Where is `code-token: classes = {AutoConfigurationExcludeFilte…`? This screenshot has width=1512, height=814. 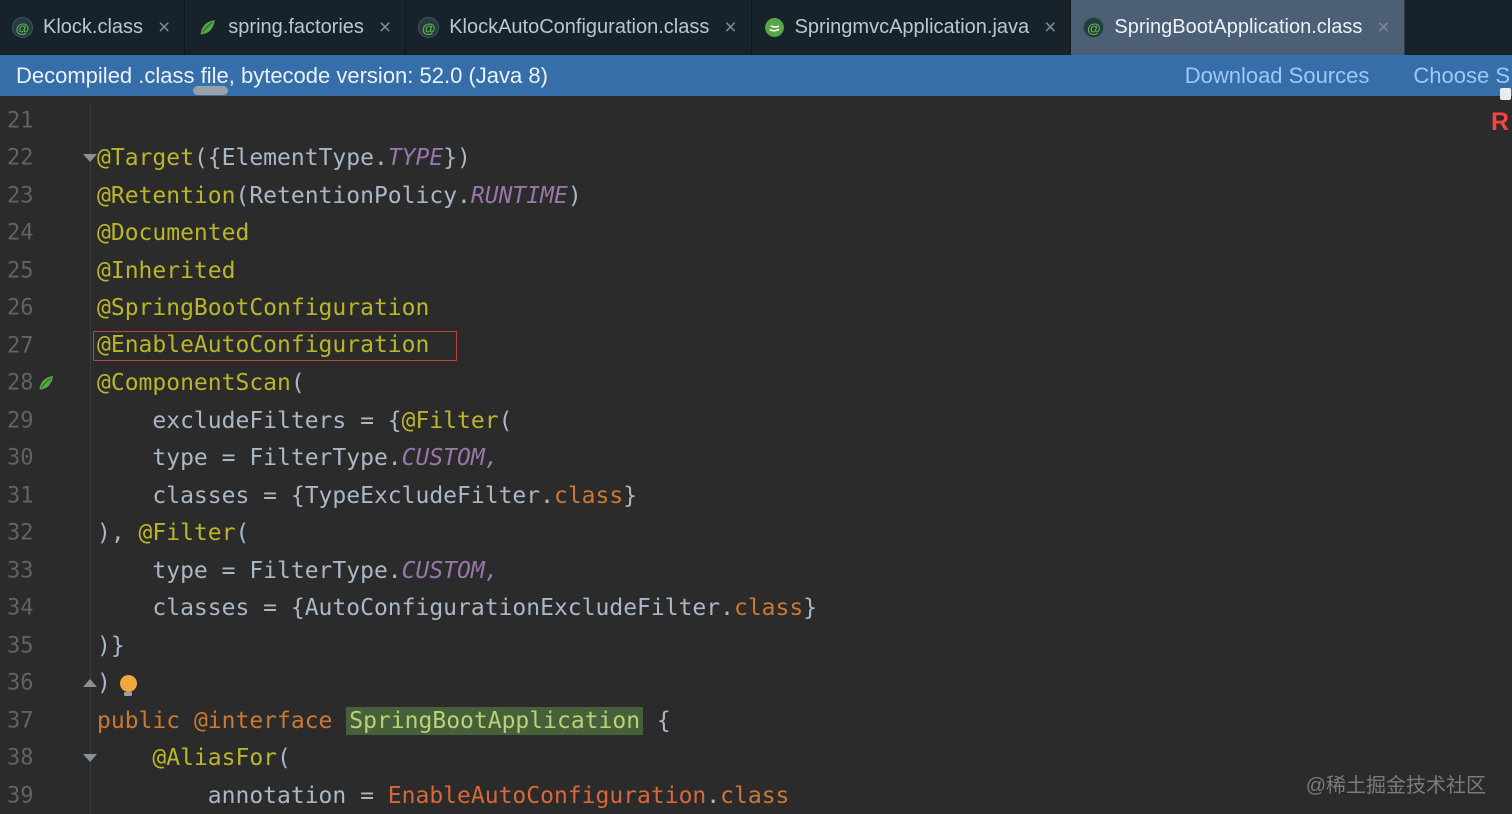
code-token: classes = {AutoConfigurationExcludeFilte… is located at coordinates (415, 608).